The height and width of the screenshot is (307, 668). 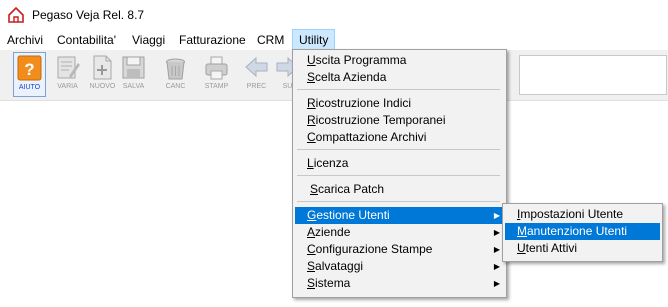 I want to click on window-title: Pegaso Veja Rel. 8.7, so click(x=88, y=15).